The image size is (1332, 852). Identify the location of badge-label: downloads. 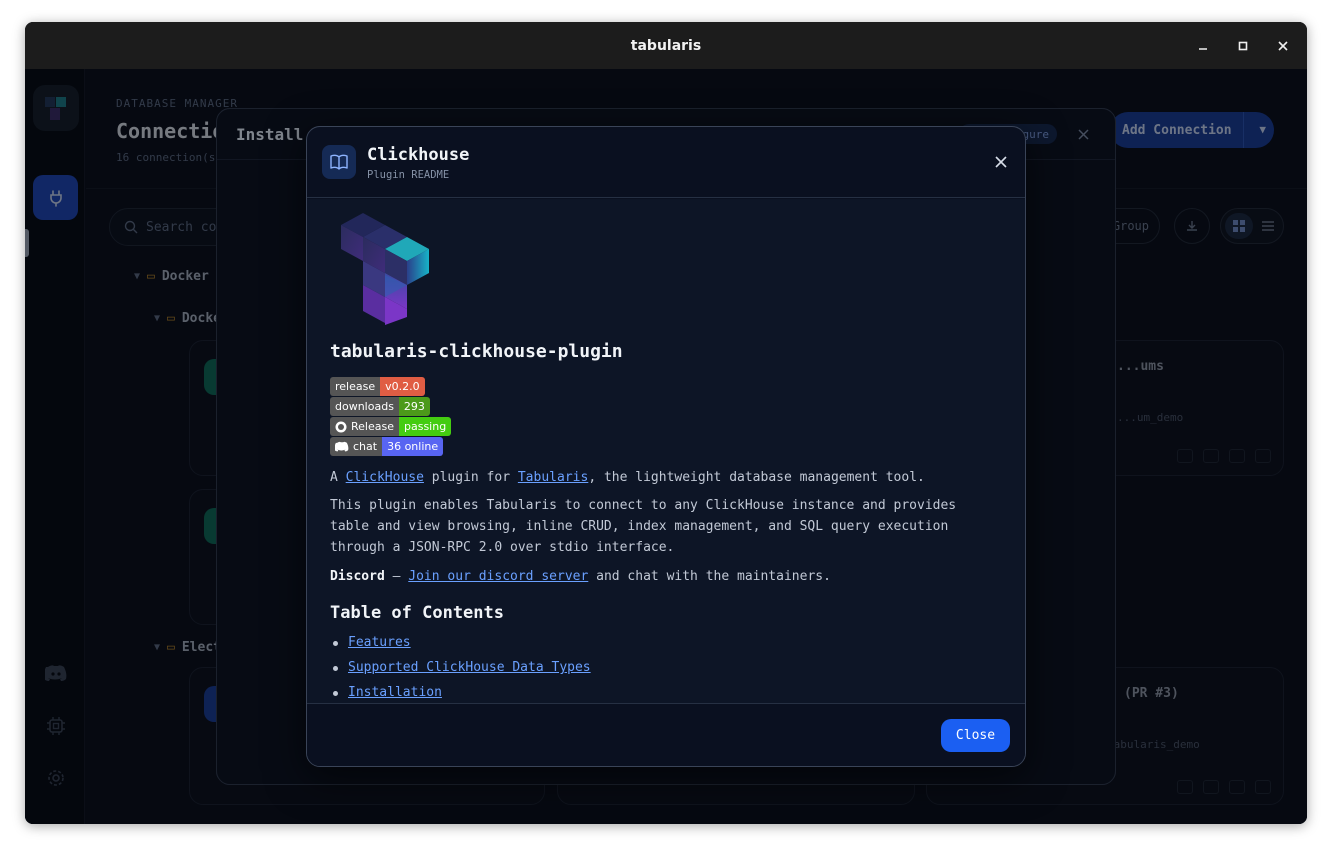
(364, 406).